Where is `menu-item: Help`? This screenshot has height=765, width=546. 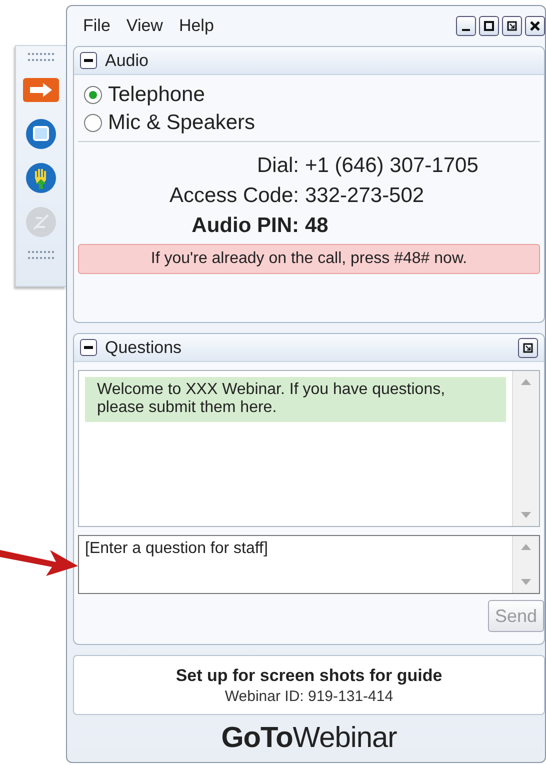
menu-item: Help is located at coordinates (196, 26).